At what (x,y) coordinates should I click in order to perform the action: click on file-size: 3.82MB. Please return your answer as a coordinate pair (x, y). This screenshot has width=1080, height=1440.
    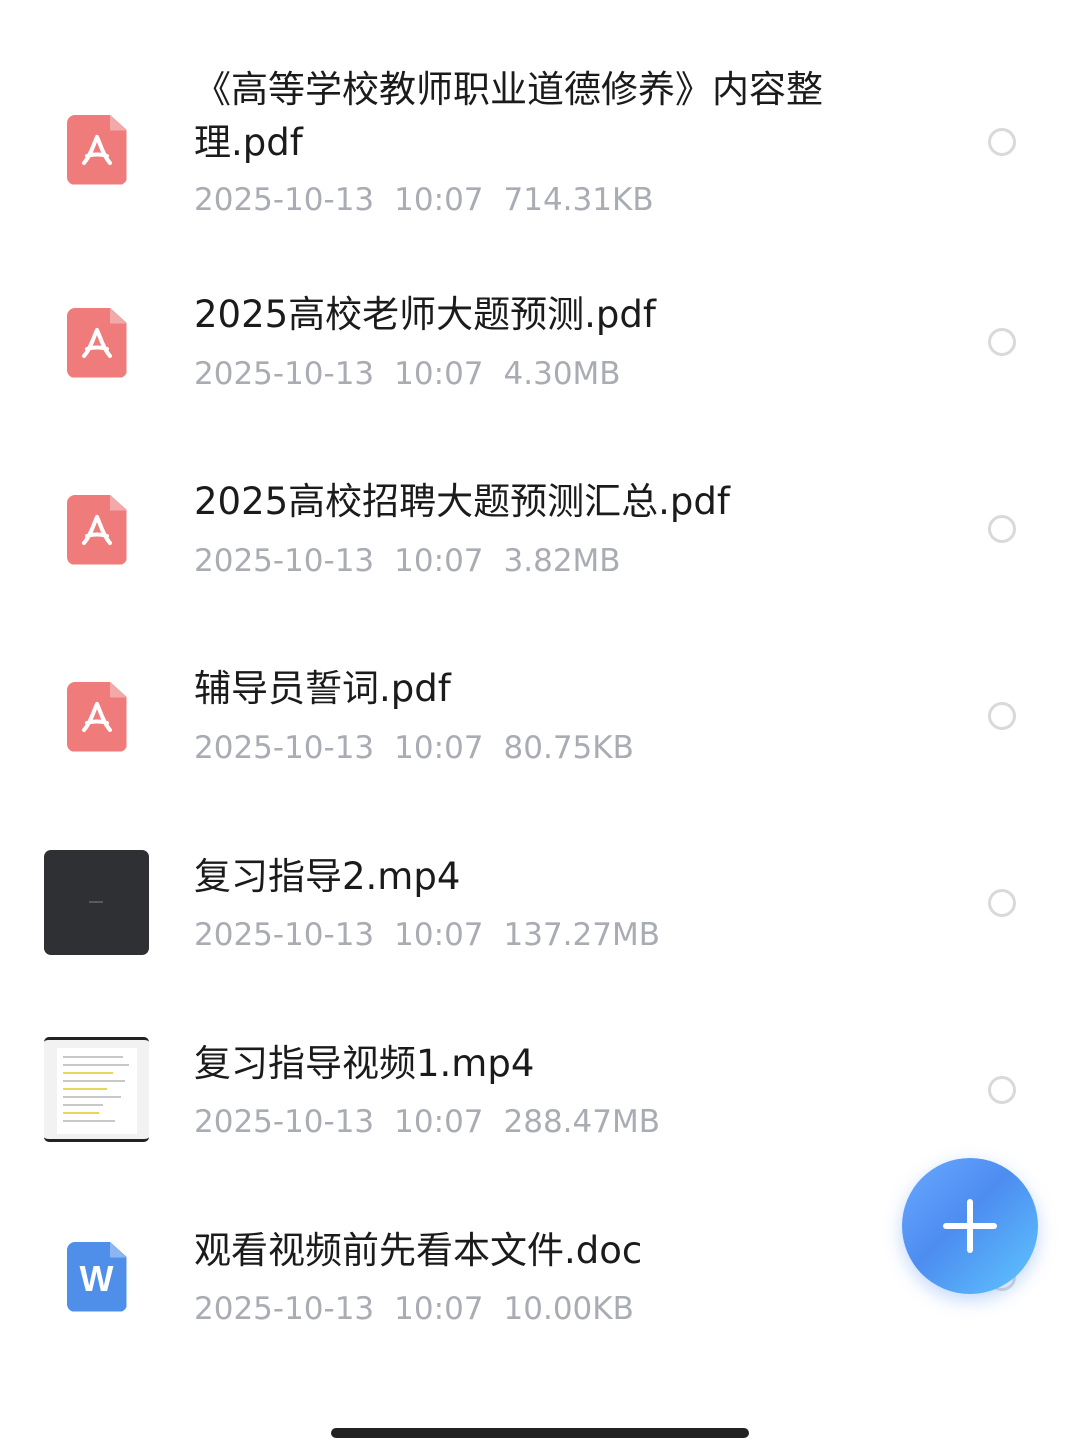
    Looking at the image, I should click on (562, 561).